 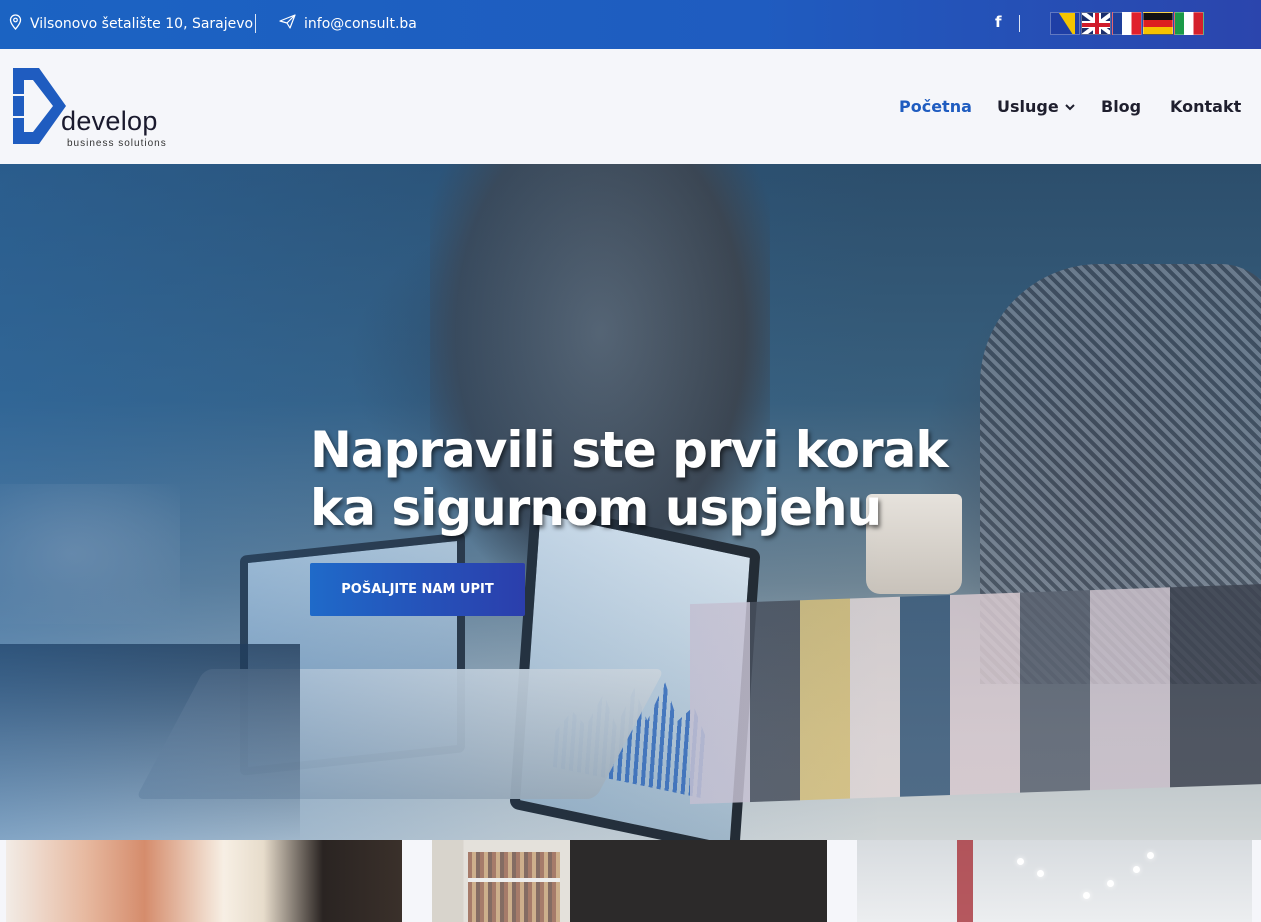 I want to click on flag-uk-icon, so click(x=1096, y=23).